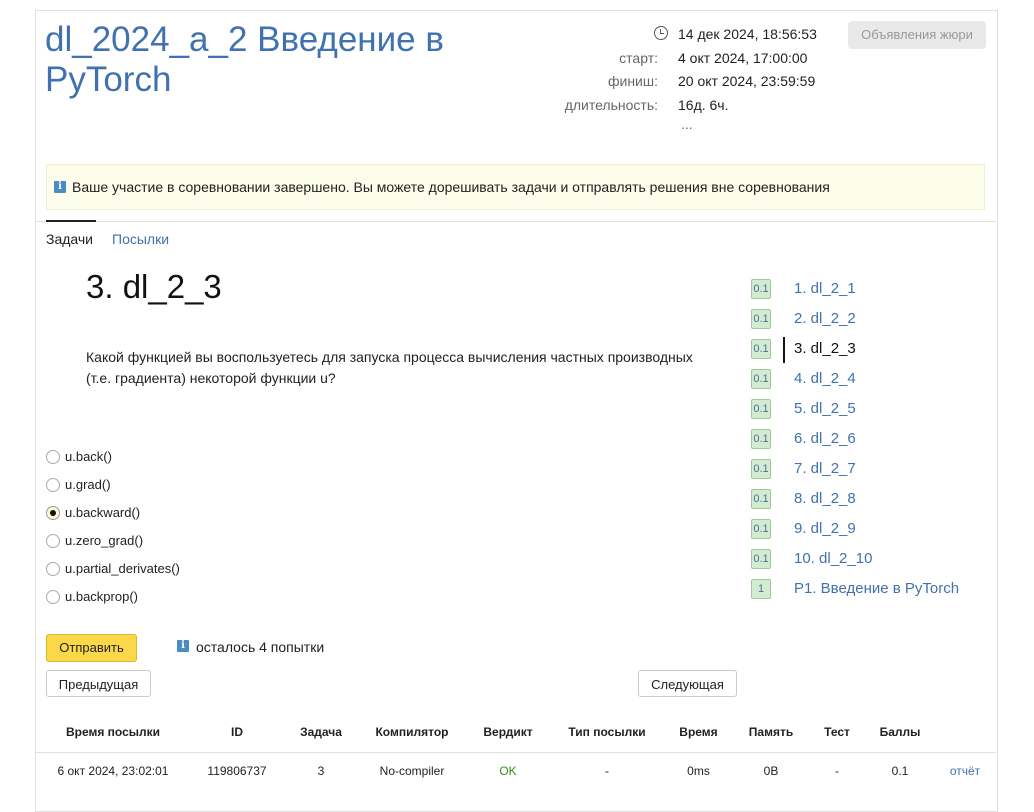 This screenshot has height=812, width=1034. I want to click on tabs-divider, so click(515, 221).